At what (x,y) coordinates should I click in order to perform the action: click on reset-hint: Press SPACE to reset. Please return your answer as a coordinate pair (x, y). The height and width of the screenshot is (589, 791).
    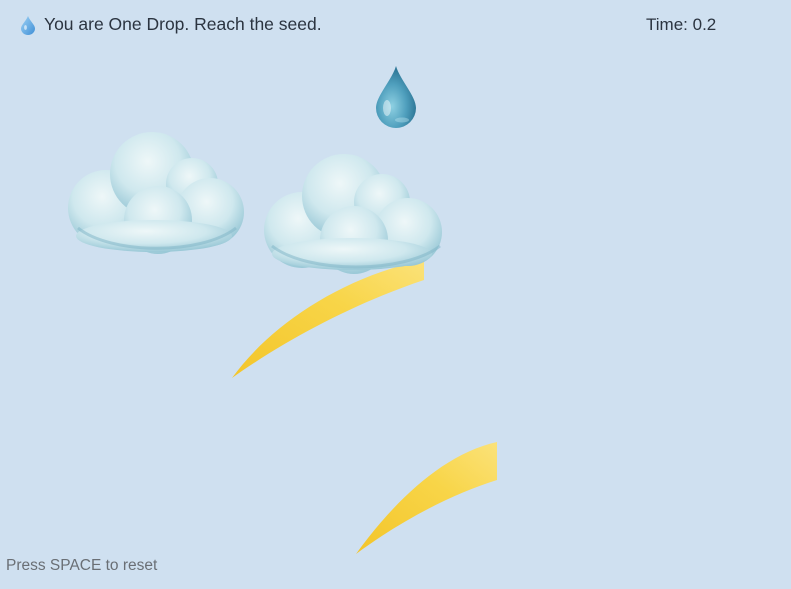
    Looking at the image, I should click on (82, 565).